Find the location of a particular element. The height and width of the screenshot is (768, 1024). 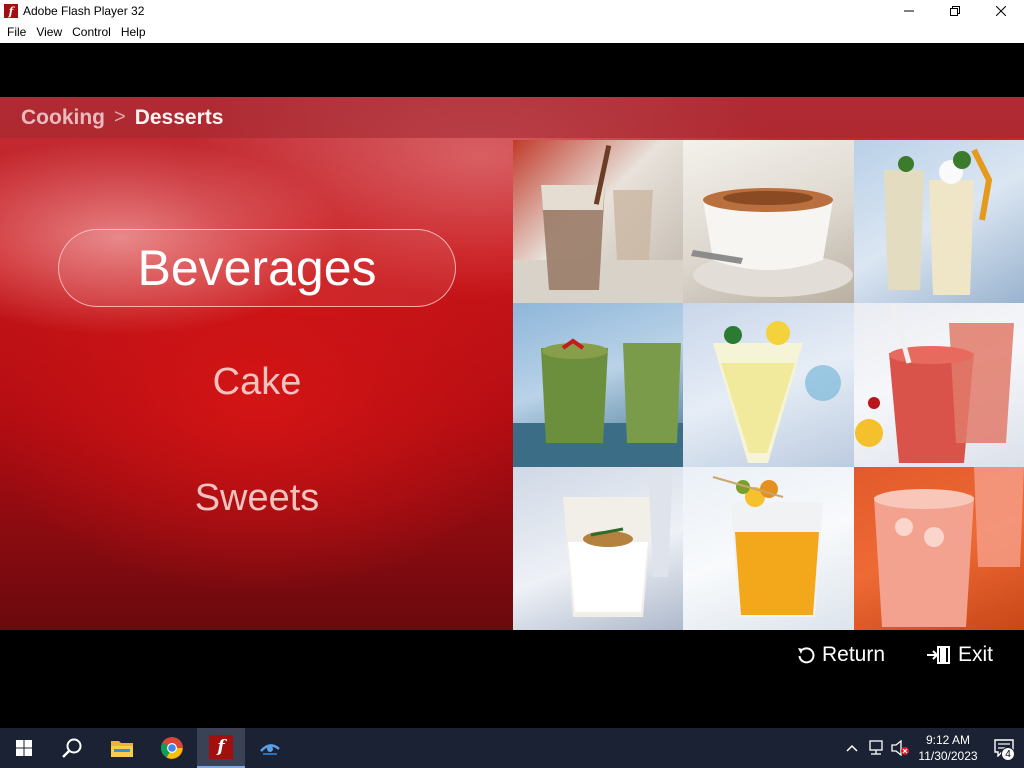

app-icon is located at coordinates (270, 749).